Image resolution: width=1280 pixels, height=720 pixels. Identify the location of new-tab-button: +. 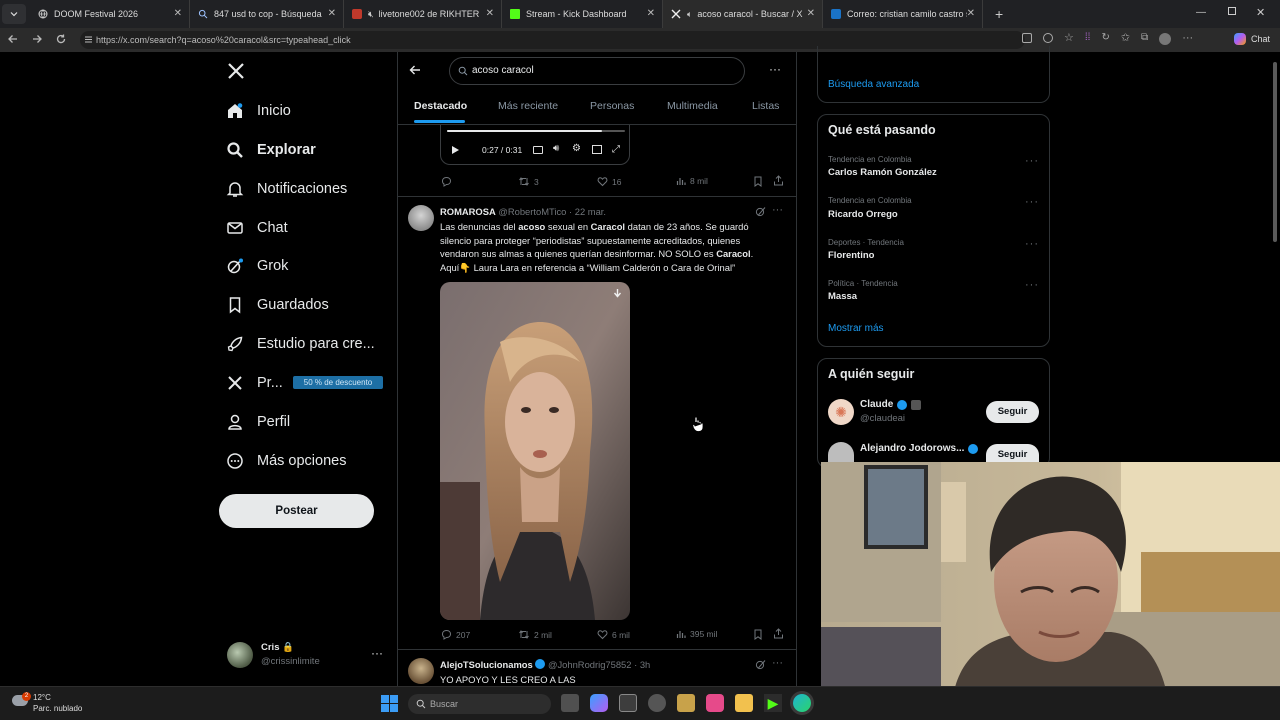
(999, 14).